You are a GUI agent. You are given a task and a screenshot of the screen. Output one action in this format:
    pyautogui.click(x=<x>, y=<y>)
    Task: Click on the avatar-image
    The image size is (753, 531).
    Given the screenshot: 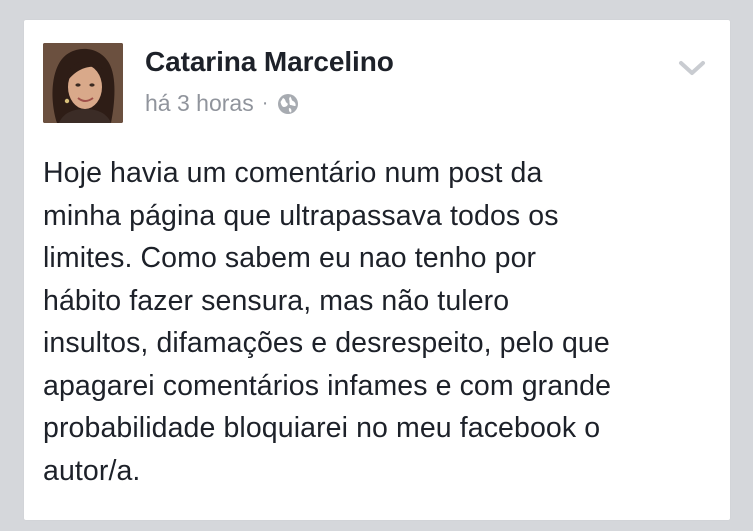 What is the action you would take?
    pyautogui.click(x=83, y=83)
    